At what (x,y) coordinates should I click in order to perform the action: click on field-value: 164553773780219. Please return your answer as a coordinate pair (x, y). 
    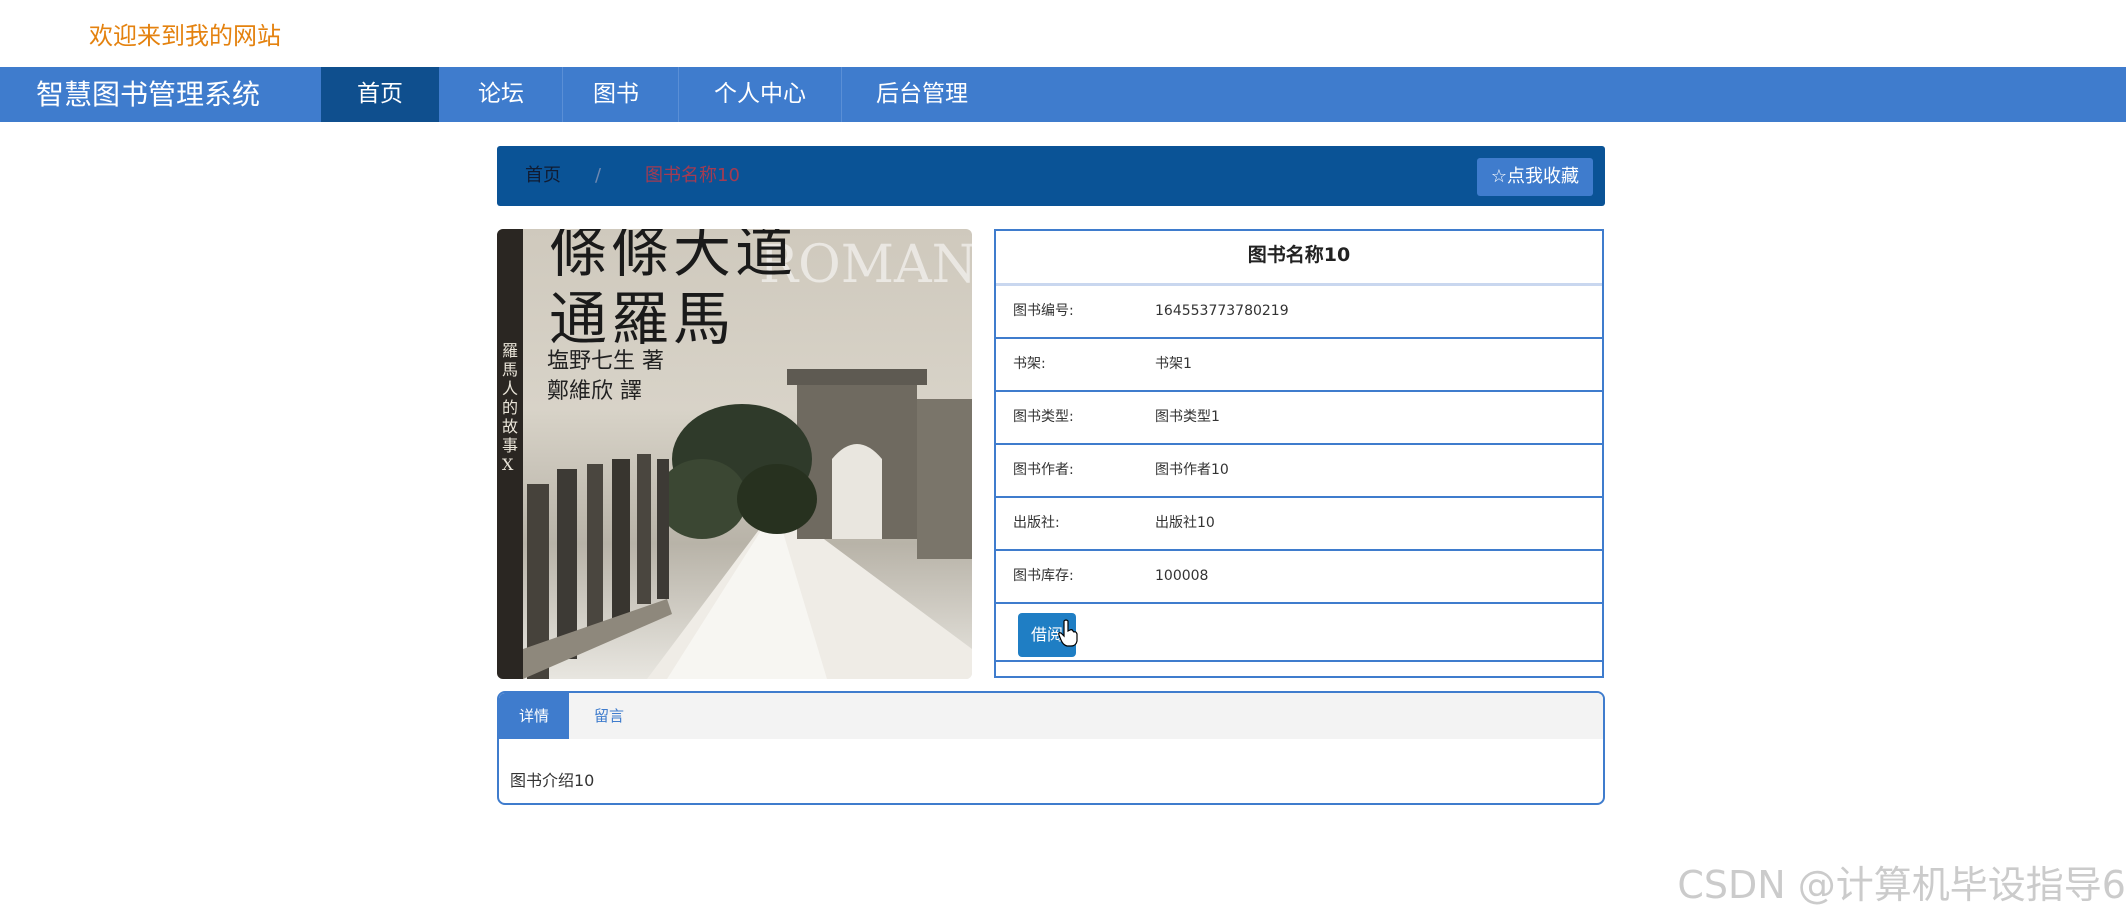
    Looking at the image, I should click on (1222, 311).